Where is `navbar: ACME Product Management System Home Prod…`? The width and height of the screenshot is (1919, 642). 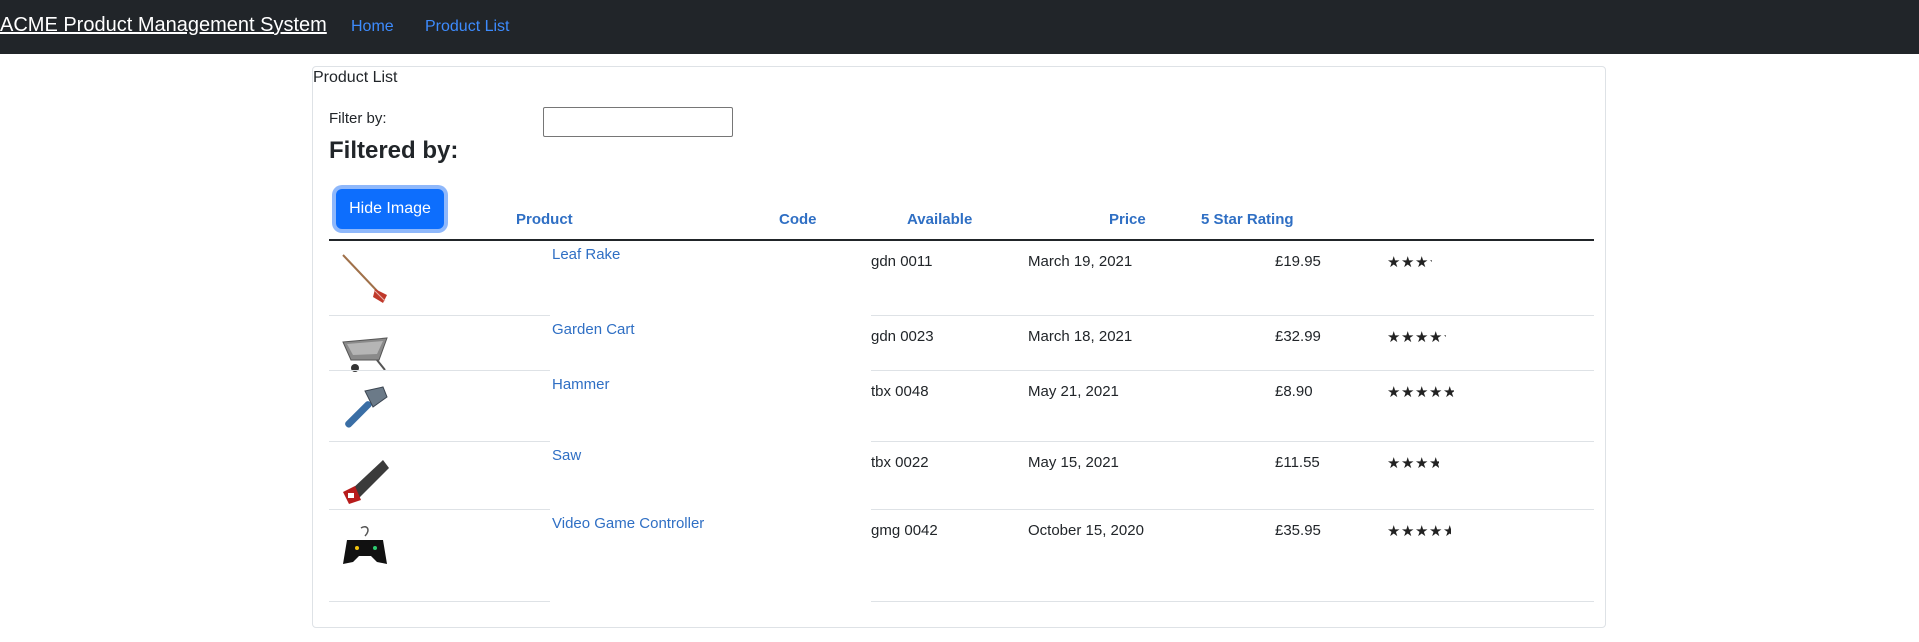
navbar: ACME Product Management System Home Prod… is located at coordinates (959, 27).